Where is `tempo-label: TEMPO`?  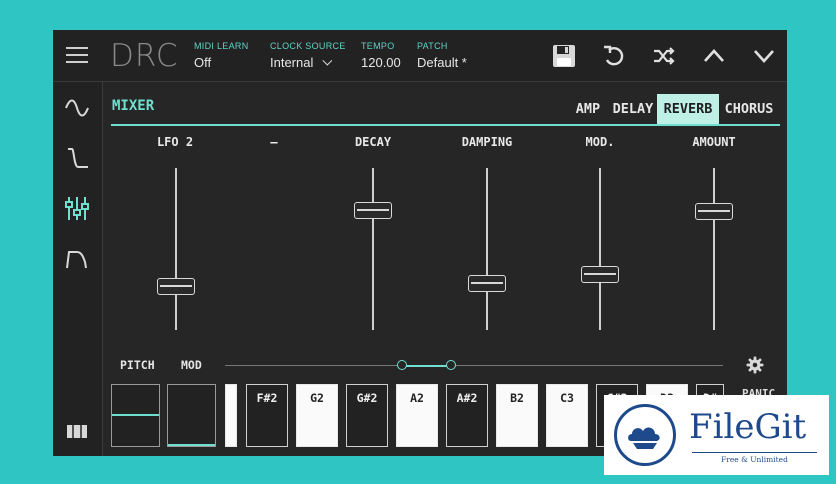
tempo-label: TEMPO is located at coordinates (378, 46).